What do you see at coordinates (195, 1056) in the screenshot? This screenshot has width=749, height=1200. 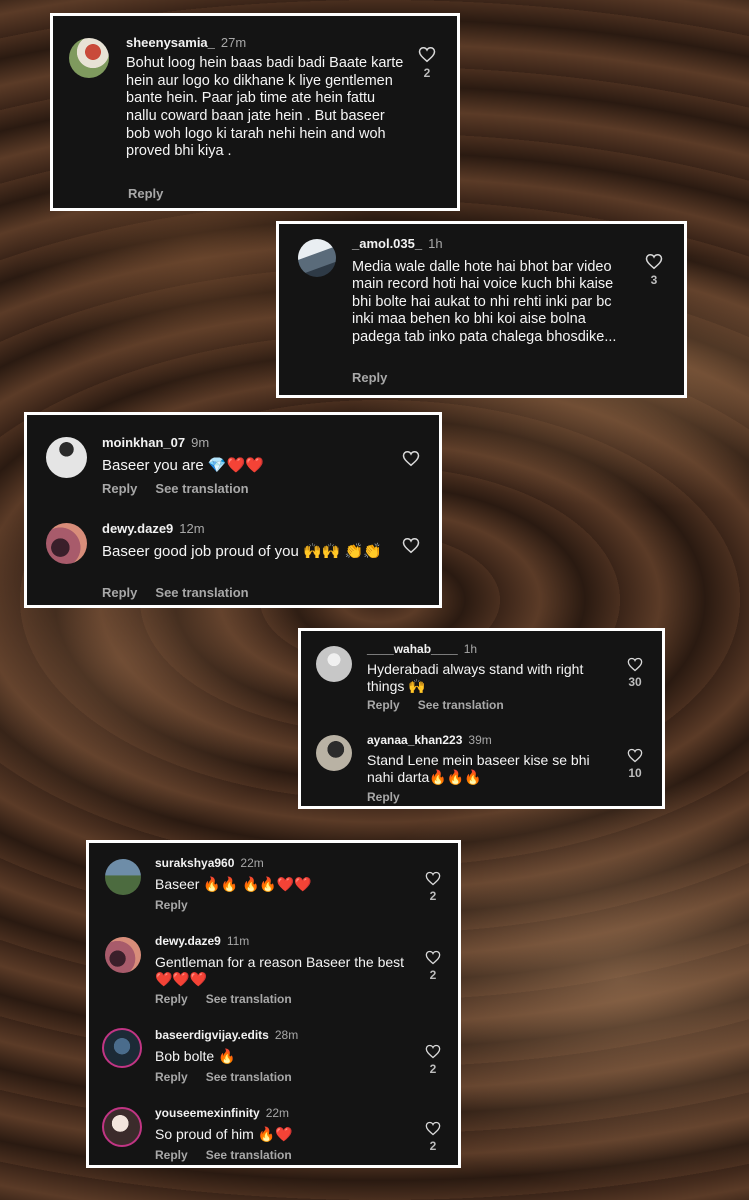 I see `comment-text: Bob bolte 🔥` at bounding box center [195, 1056].